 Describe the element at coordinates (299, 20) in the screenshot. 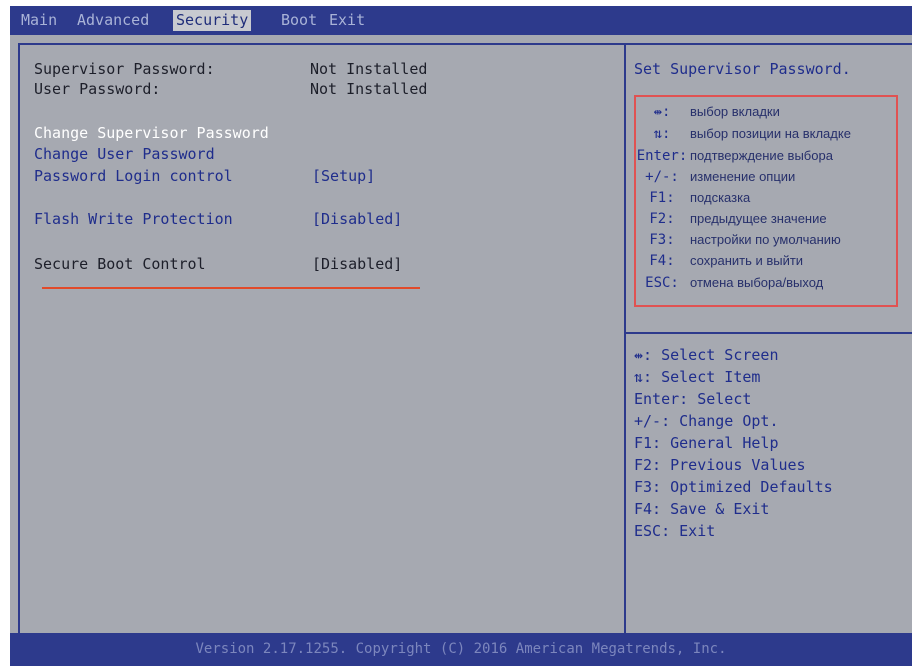

I see `tab-boot: Boot` at that location.